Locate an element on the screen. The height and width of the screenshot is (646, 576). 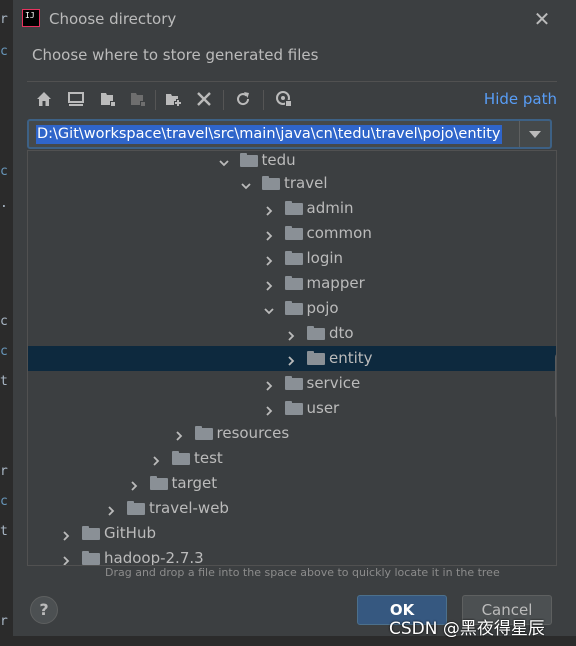
tree-row-label: test is located at coordinates (208, 458).